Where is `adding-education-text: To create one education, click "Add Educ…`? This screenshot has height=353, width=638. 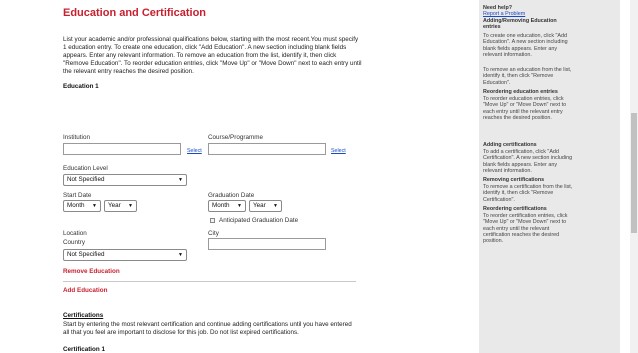
adding-education-text: To create one education, click "Add Educ… is located at coordinates (525, 45).